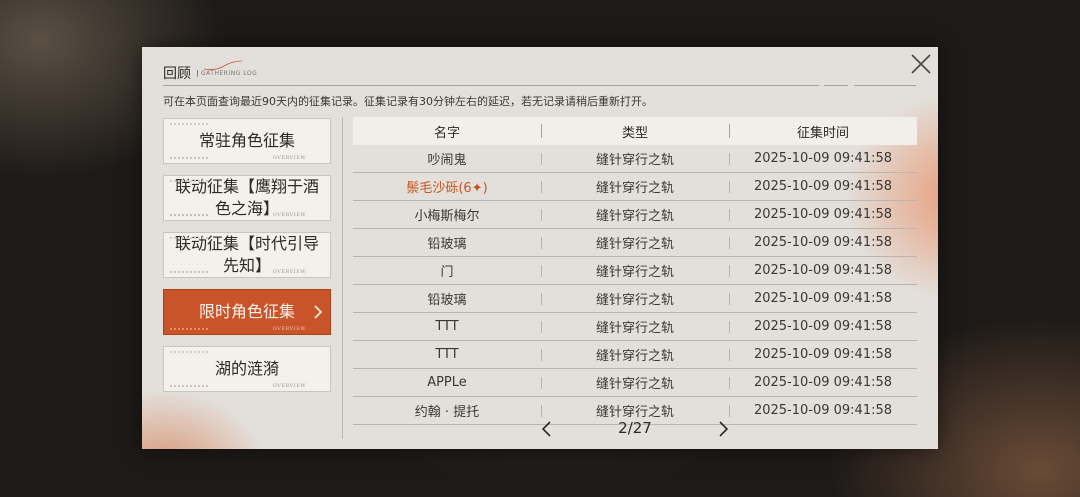 The width and height of the screenshot is (1080, 497). I want to click on category-button-standard: 常驻角色征集 OVERVIEW, so click(247, 141).